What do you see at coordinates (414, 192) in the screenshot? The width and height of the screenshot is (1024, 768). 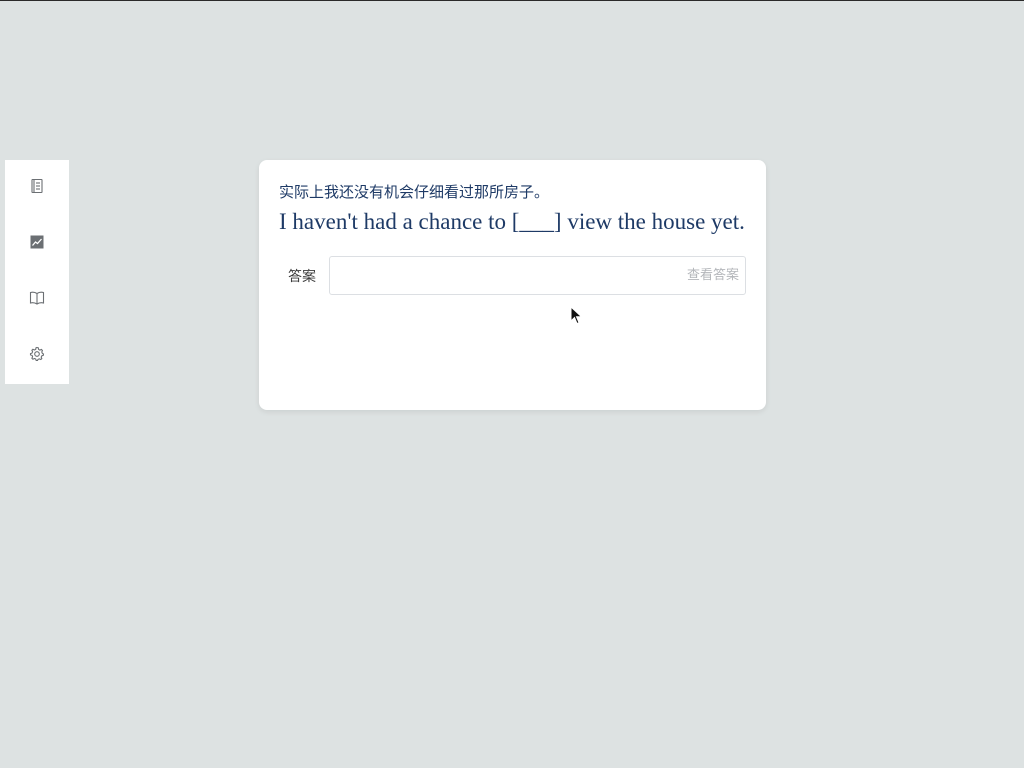 I see `chinese-sentence: 实际上我还没有机会仔细看过那所房子。` at bounding box center [414, 192].